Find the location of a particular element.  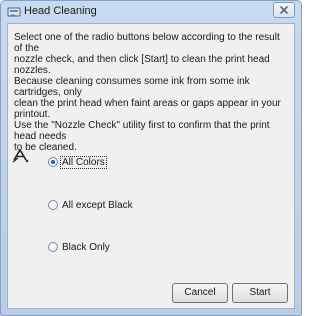

cancel-button: Cancel is located at coordinates (200, 293).